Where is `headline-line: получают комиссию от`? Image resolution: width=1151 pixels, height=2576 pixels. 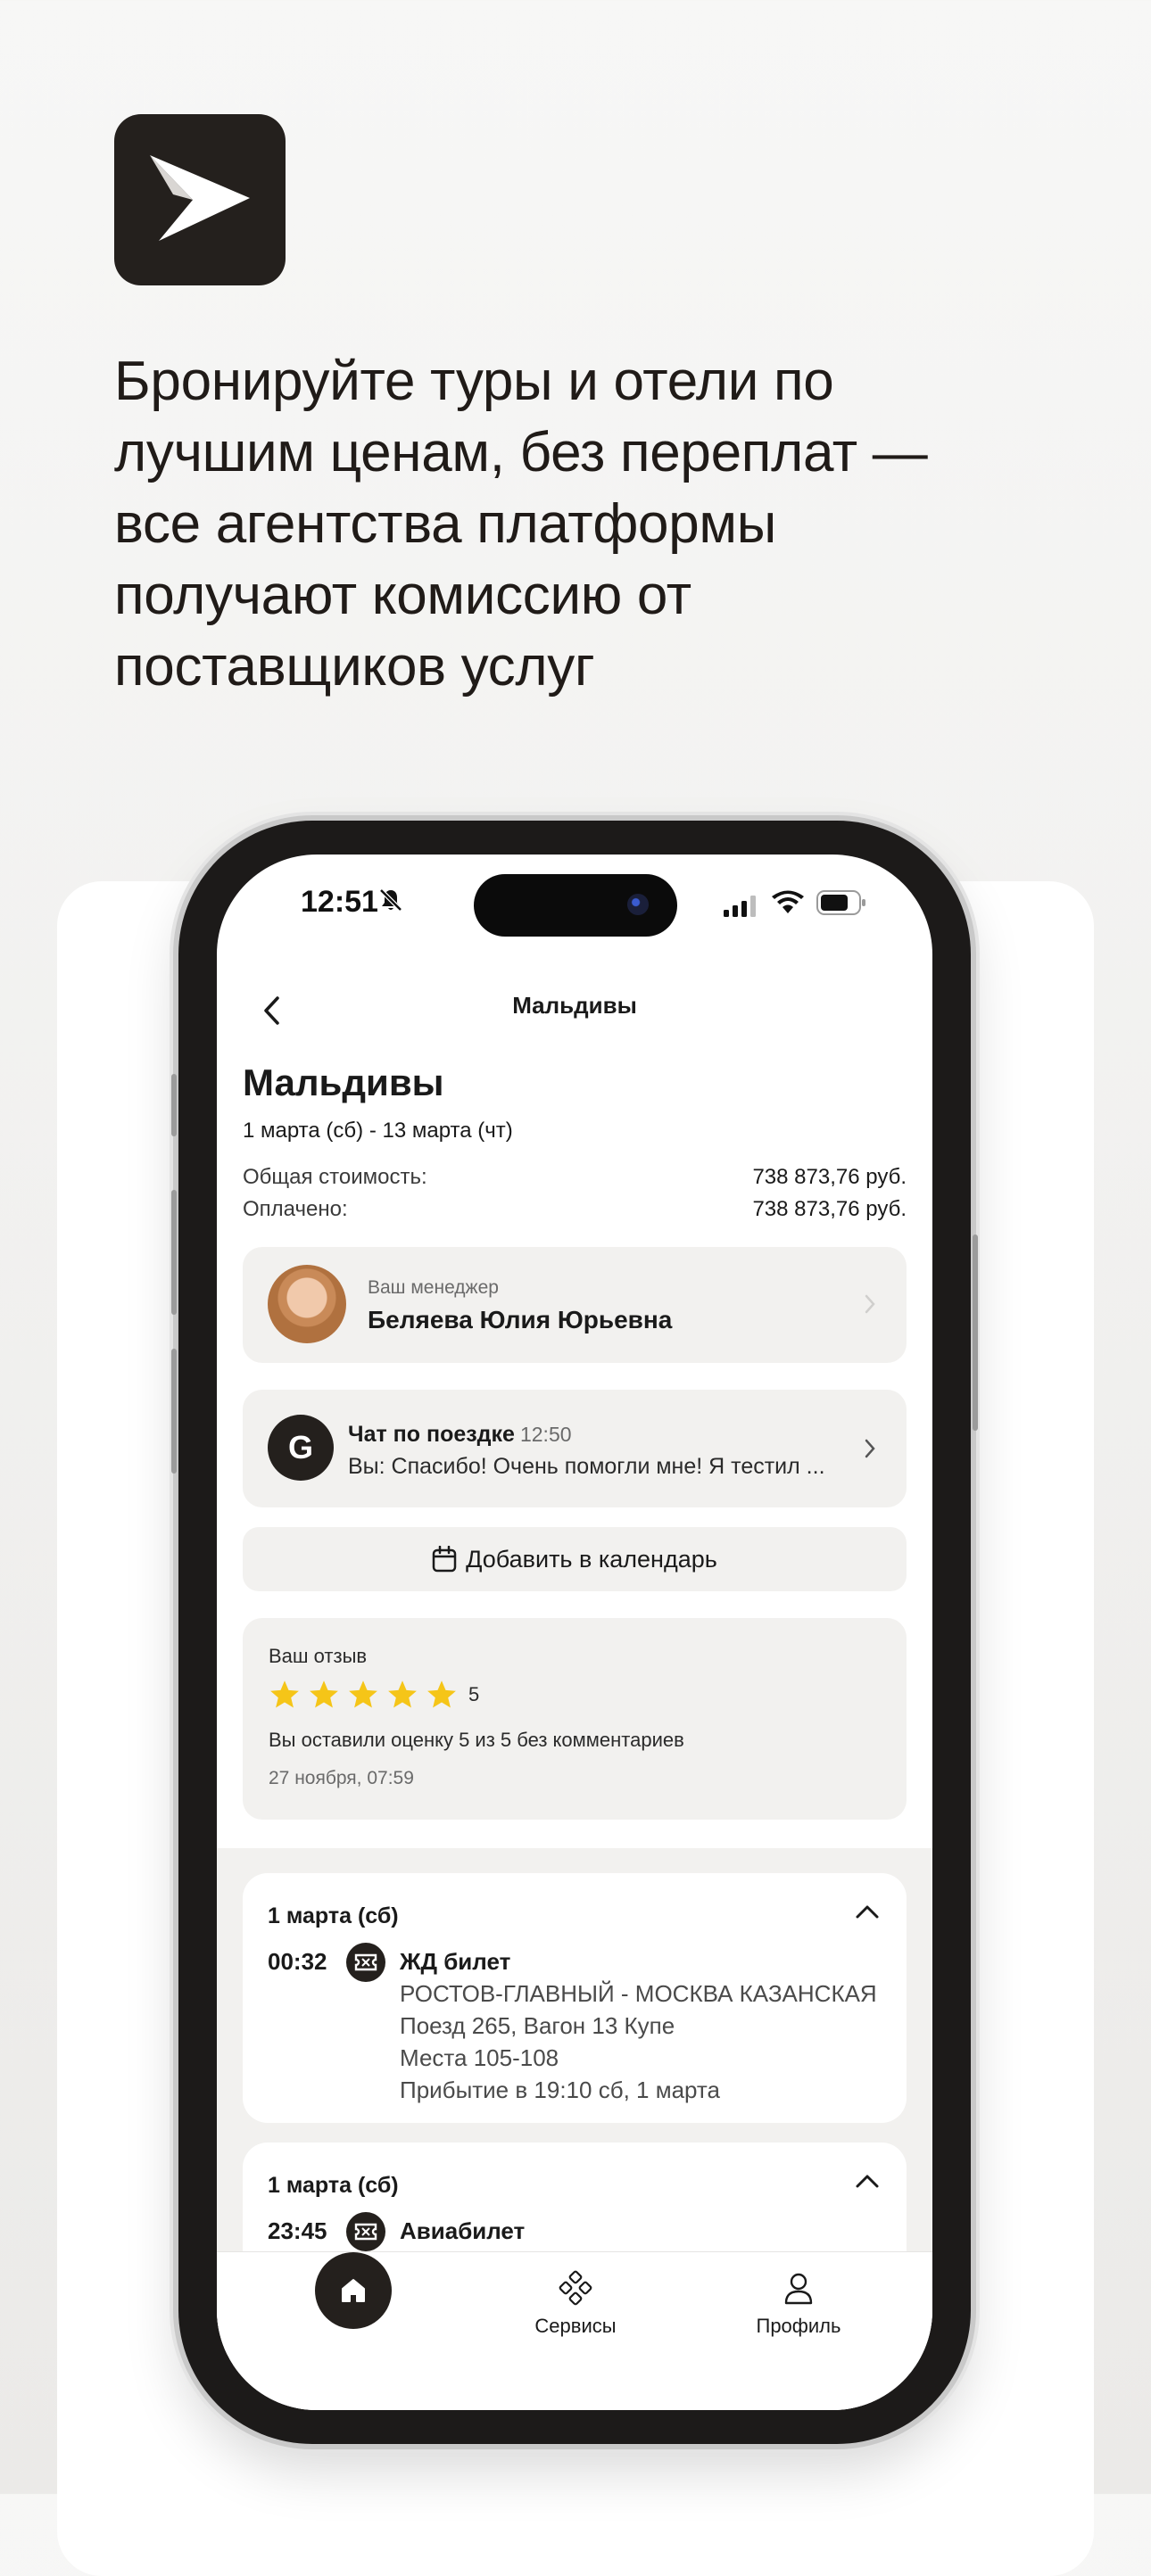
headline-line: получают комиссию от is located at coordinates (402, 595).